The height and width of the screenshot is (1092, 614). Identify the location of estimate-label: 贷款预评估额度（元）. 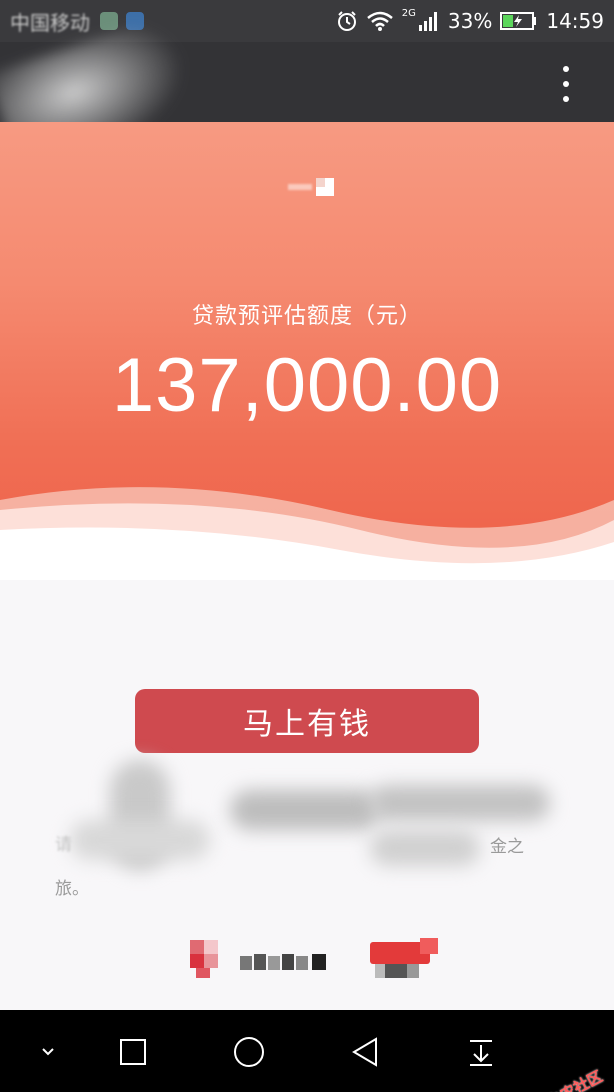
(306, 316).